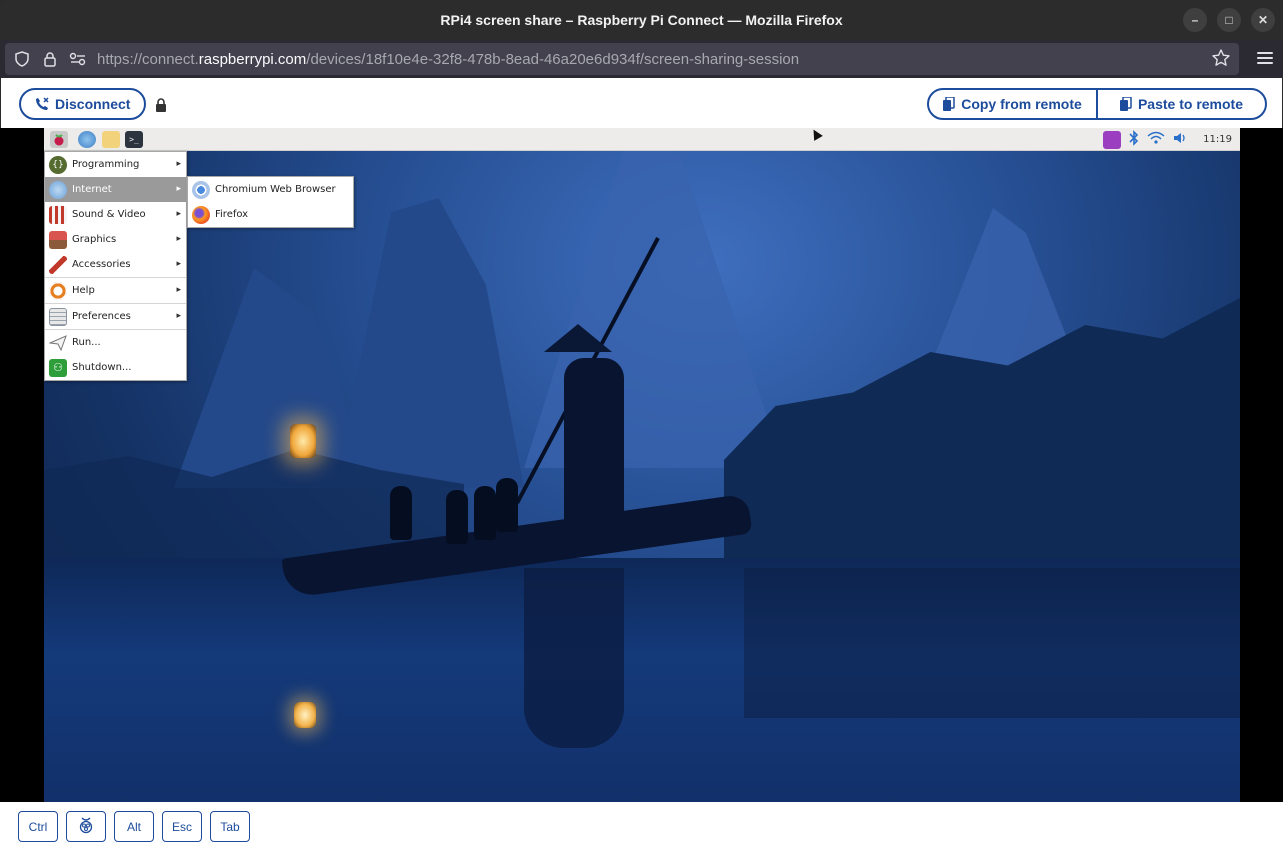 The height and width of the screenshot is (849, 1283). I want to click on maximize-button: □, so click(1229, 20).